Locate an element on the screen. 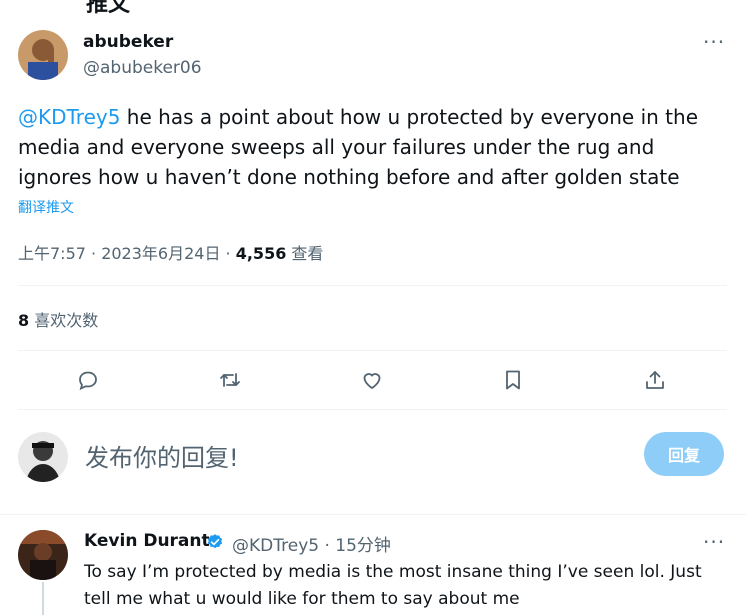 The image size is (746, 615). translate-link: 翻译推文 is located at coordinates (46, 207).